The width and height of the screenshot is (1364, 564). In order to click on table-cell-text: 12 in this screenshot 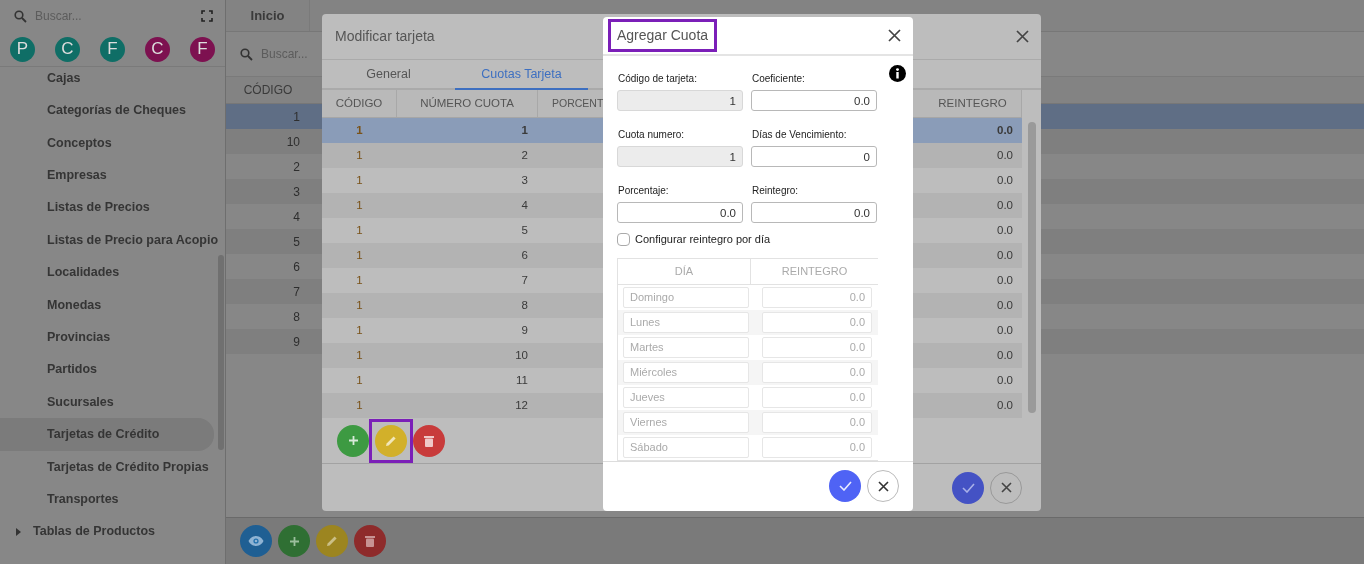, I will do `click(521, 405)`.